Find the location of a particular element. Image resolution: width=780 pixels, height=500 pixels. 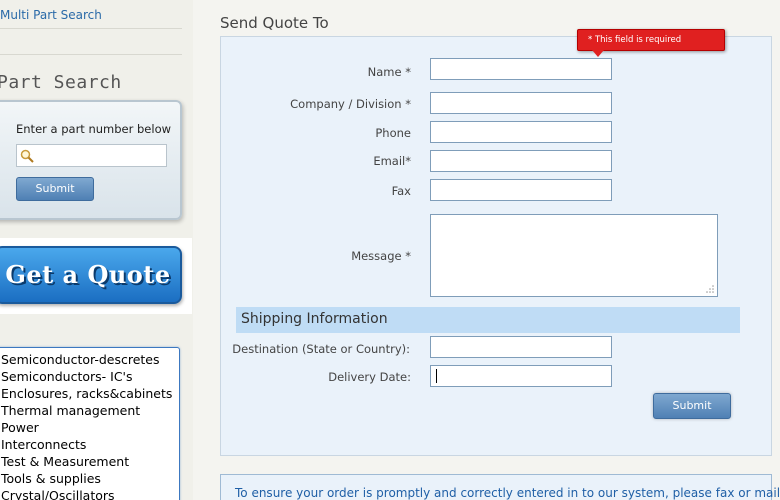

delivery-date-field is located at coordinates (521, 376).